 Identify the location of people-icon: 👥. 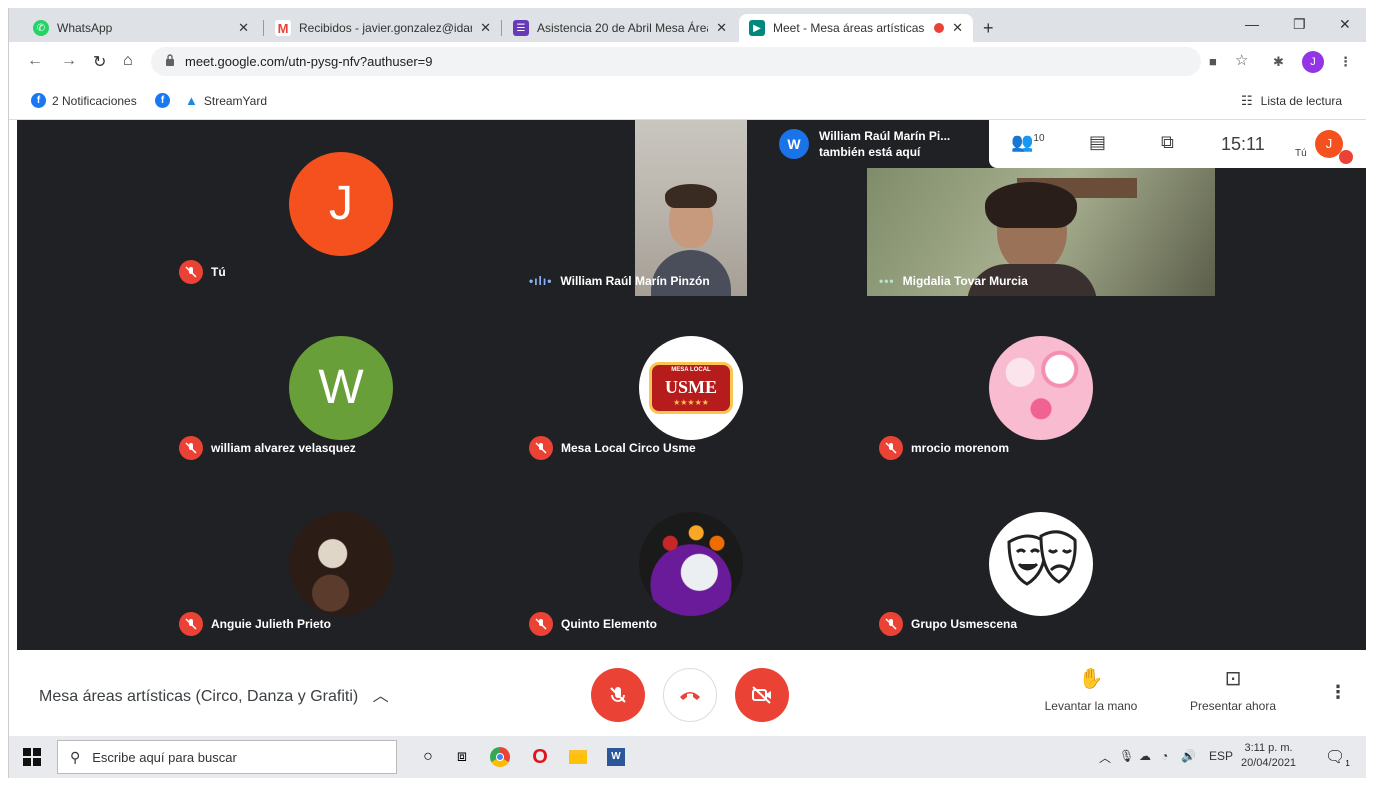
(1022, 142).